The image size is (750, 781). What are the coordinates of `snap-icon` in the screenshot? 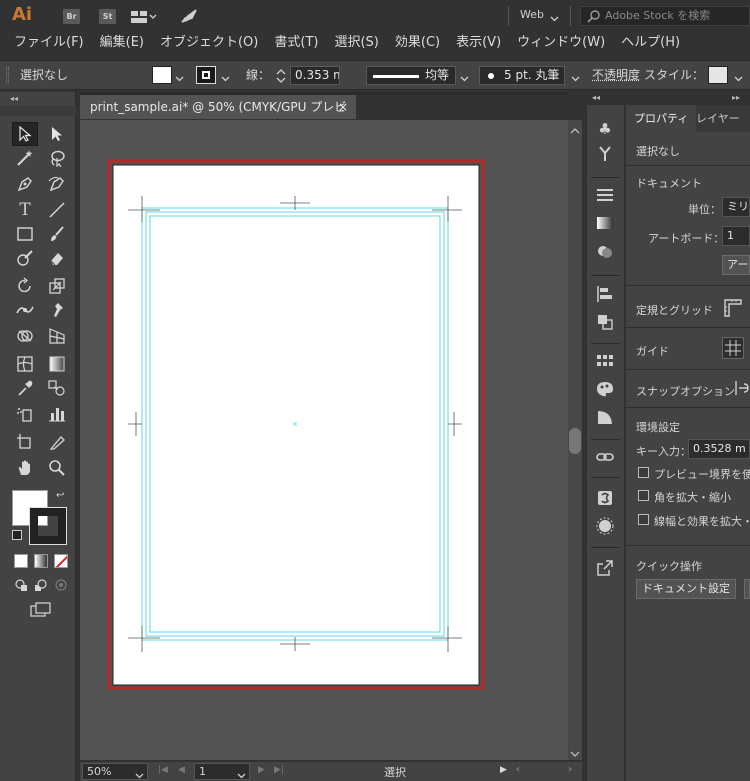 It's located at (742, 388).